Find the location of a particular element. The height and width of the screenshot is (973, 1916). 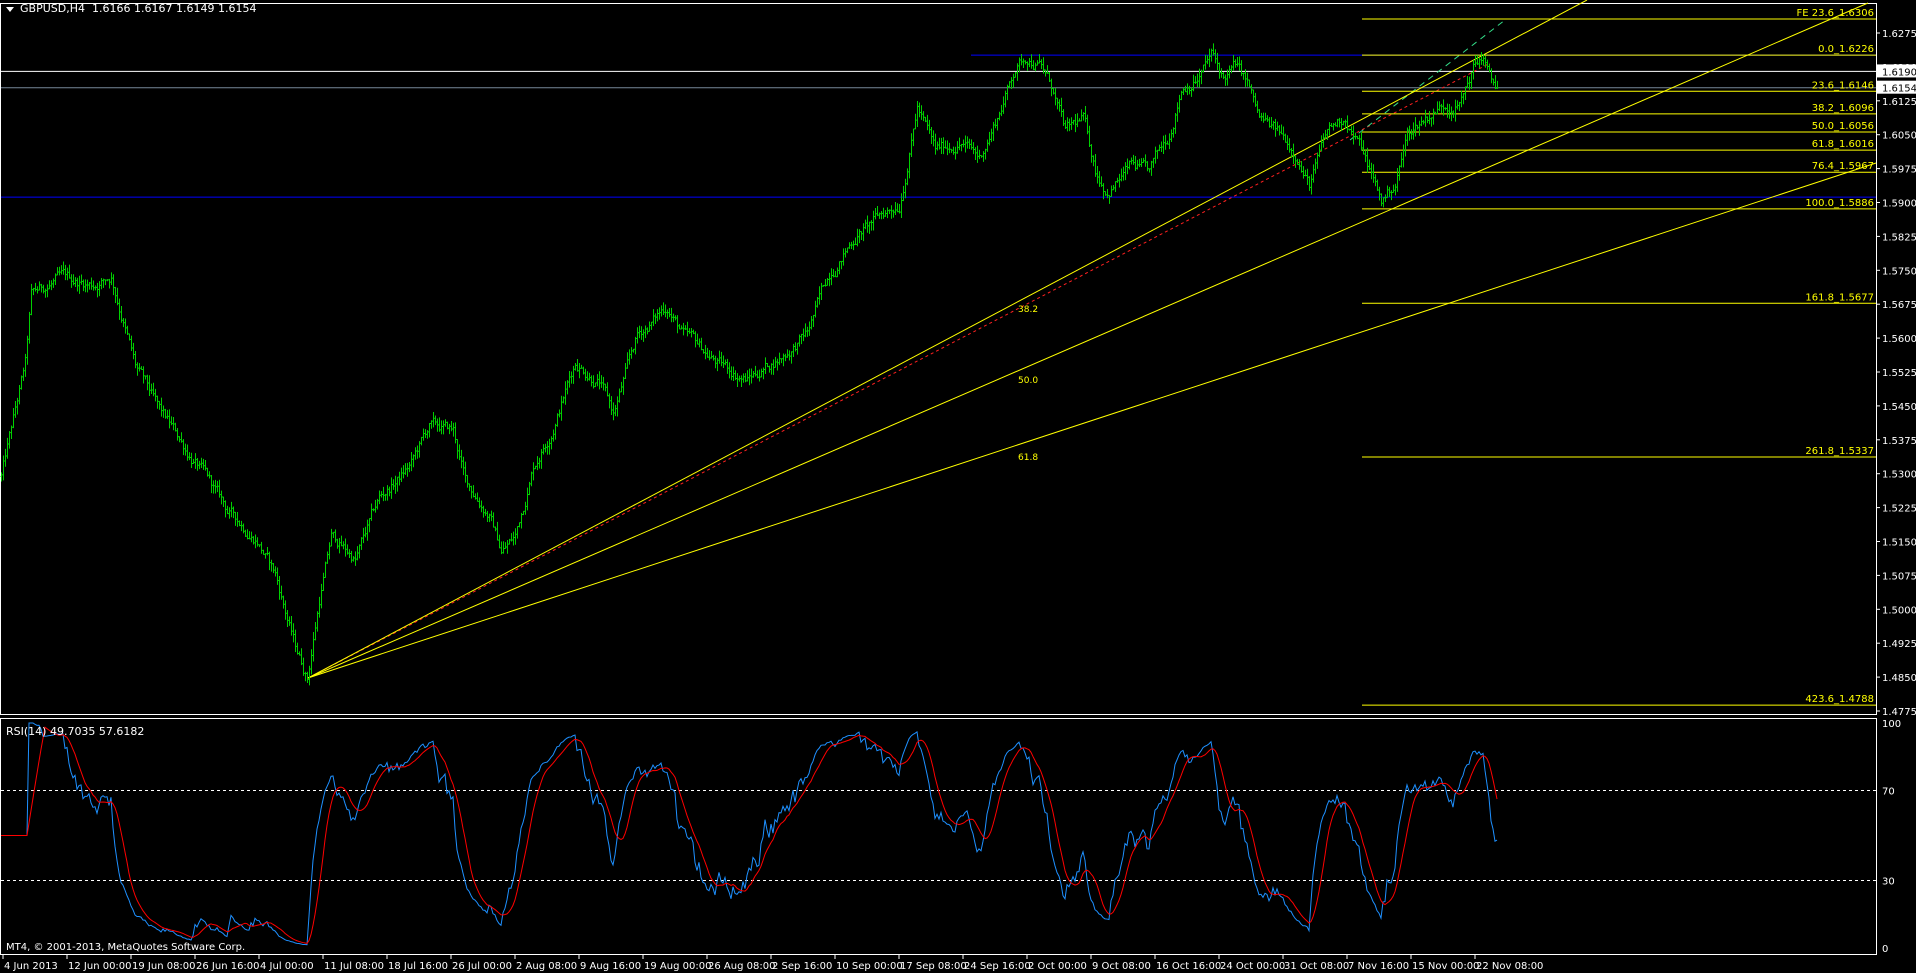

time-tick-label: 24 Oct 00:00 is located at coordinates (1252, 966).